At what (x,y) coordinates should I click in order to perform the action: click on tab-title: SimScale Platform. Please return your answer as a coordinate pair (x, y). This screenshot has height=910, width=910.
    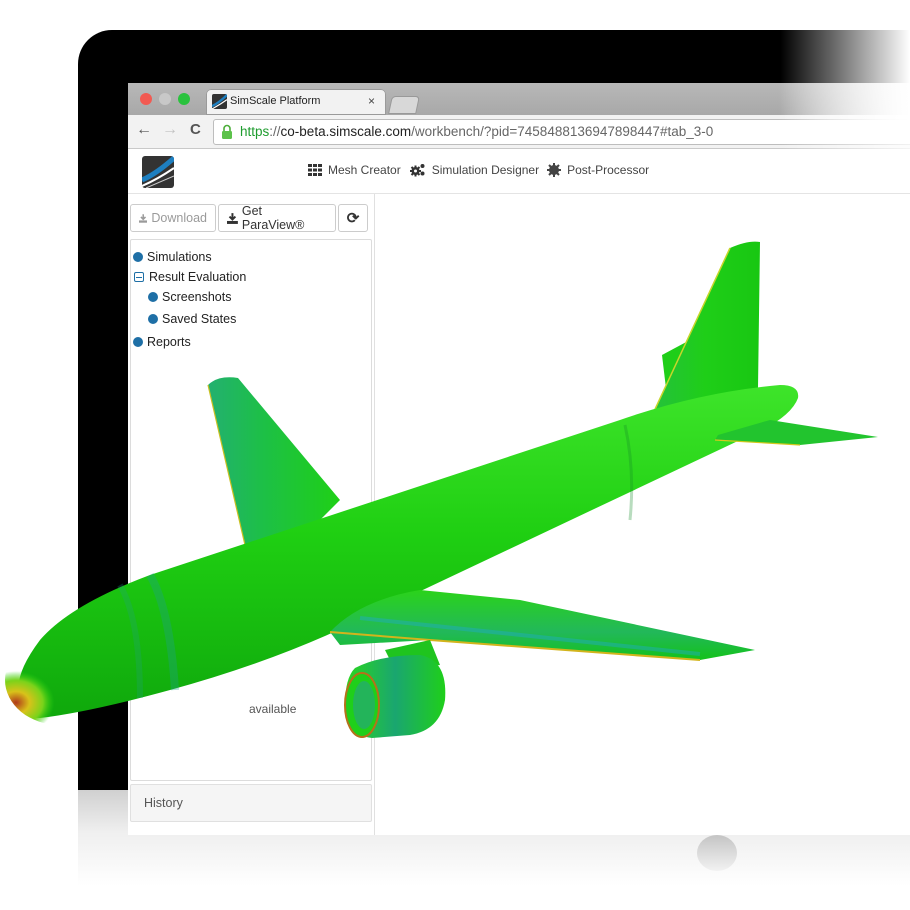
    Looking at the image, I should click on (275, 101).